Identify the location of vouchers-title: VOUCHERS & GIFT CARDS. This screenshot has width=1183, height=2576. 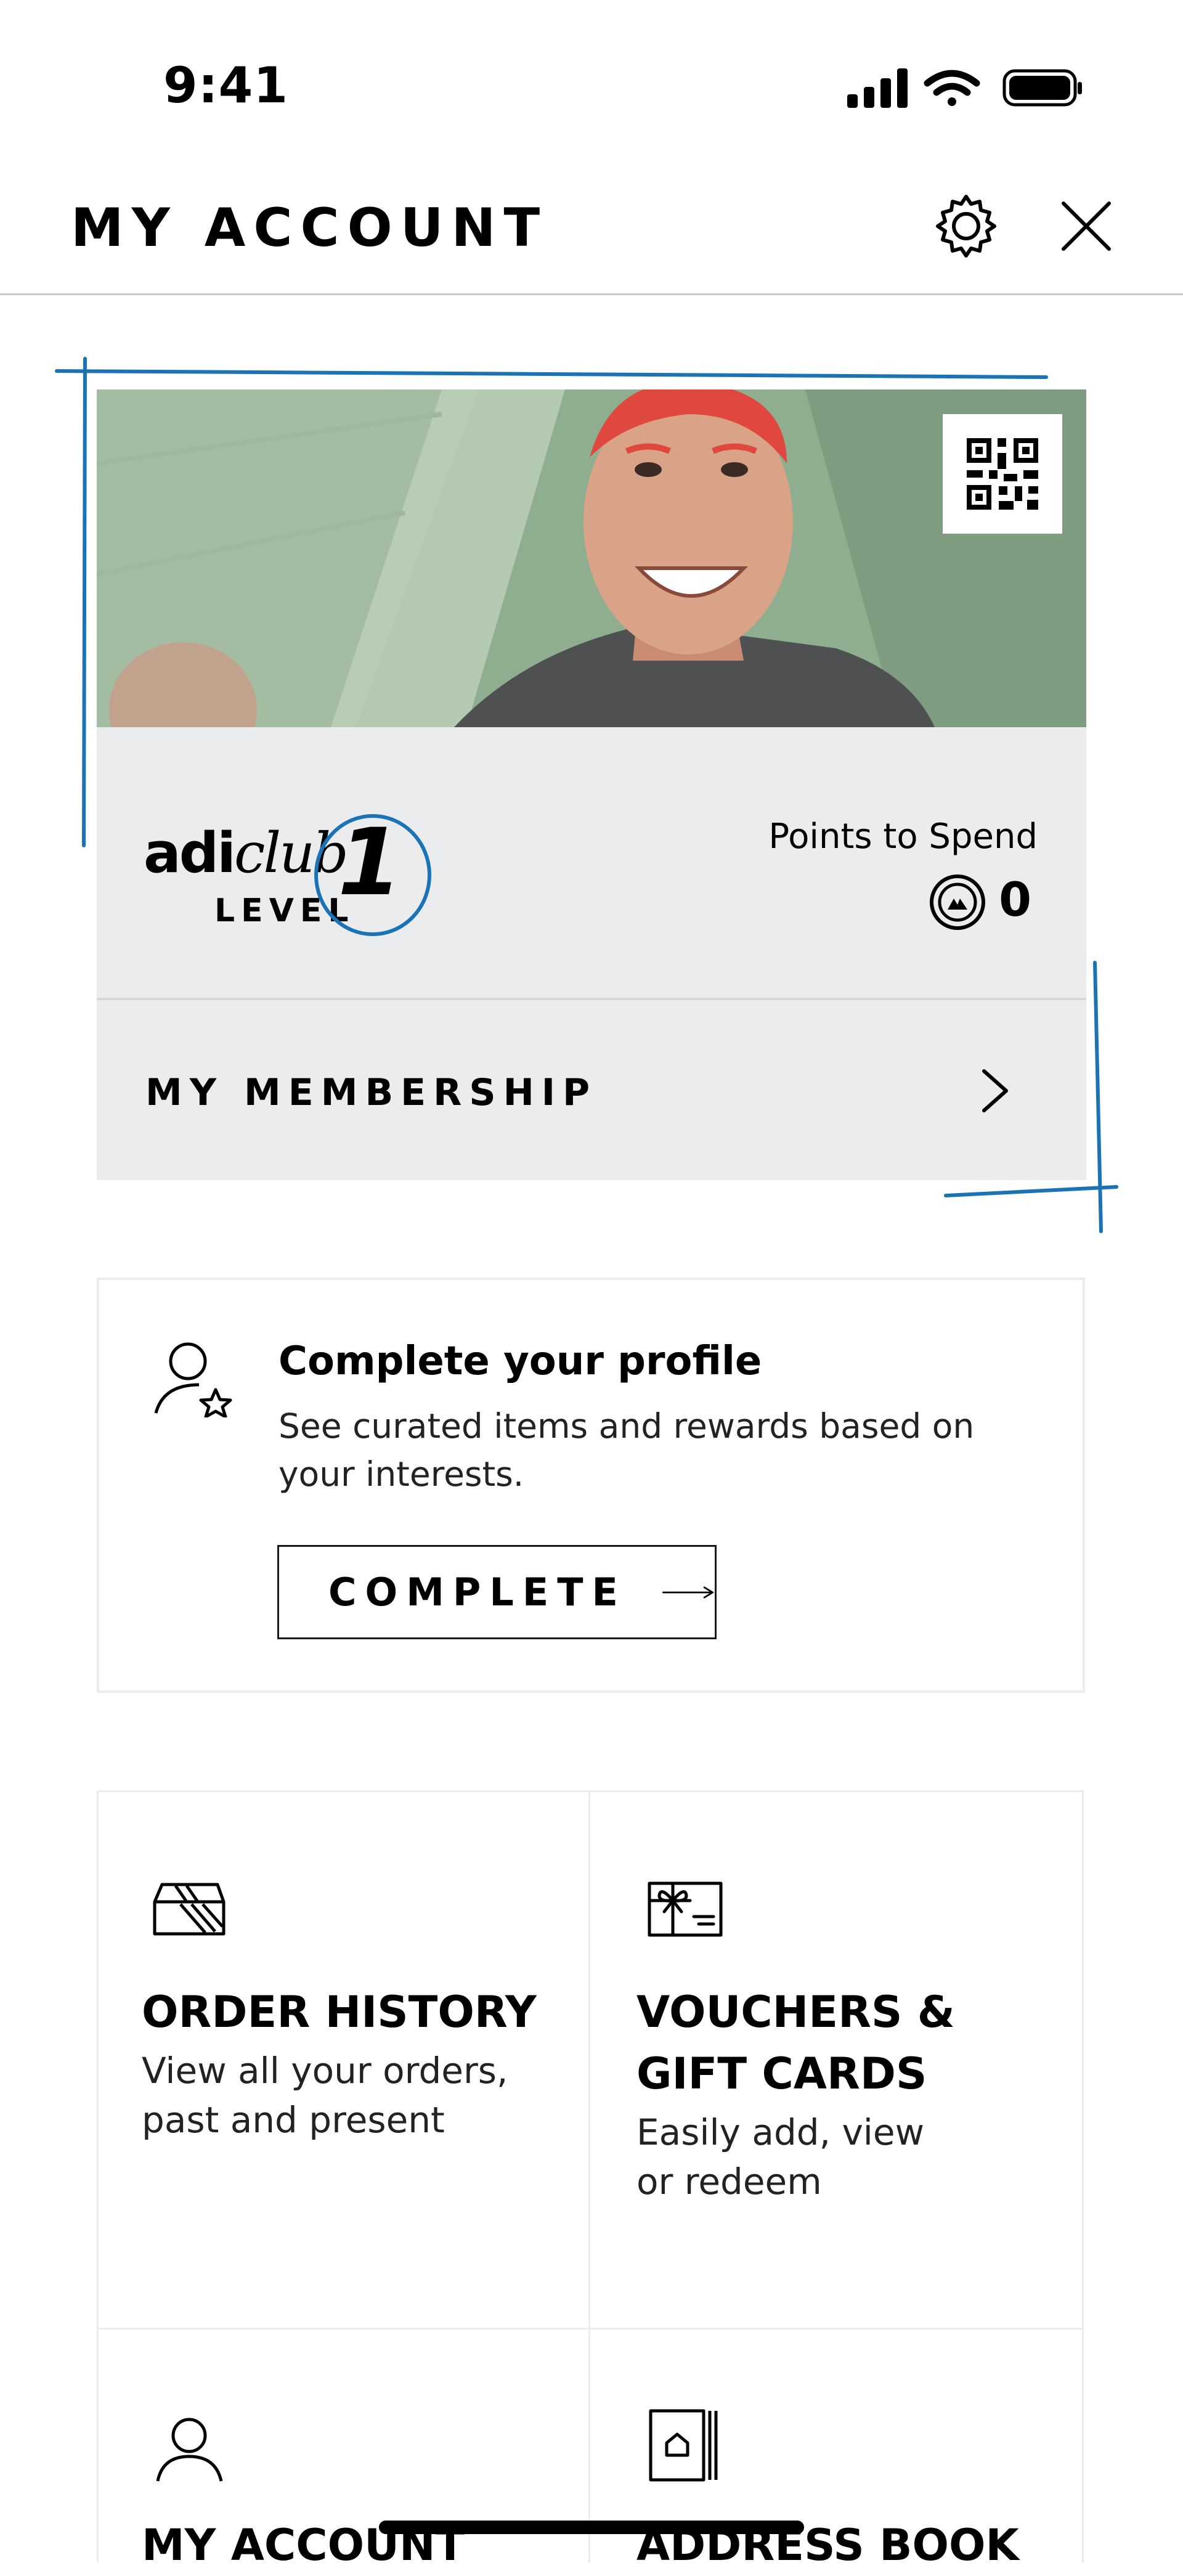
(795, 2043).